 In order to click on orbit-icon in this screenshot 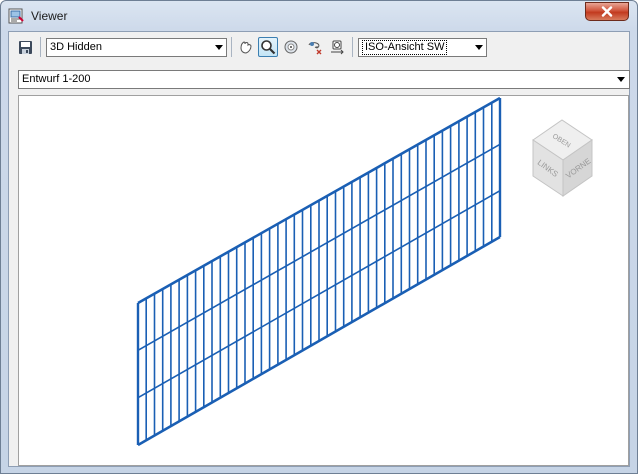, I will do `click(291, 47)`.